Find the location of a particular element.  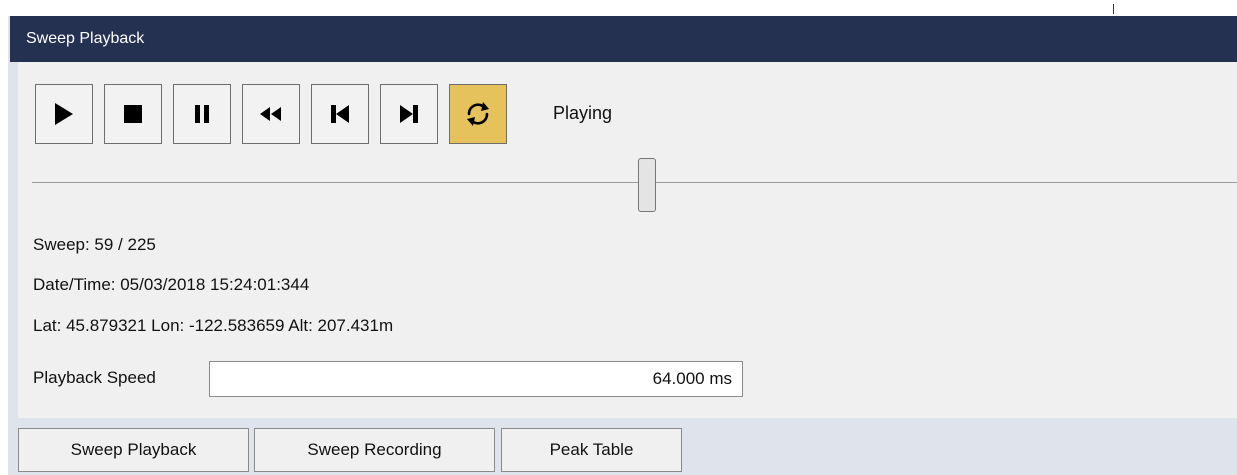

skip-forward-icon is located at coordinates (409, 114).